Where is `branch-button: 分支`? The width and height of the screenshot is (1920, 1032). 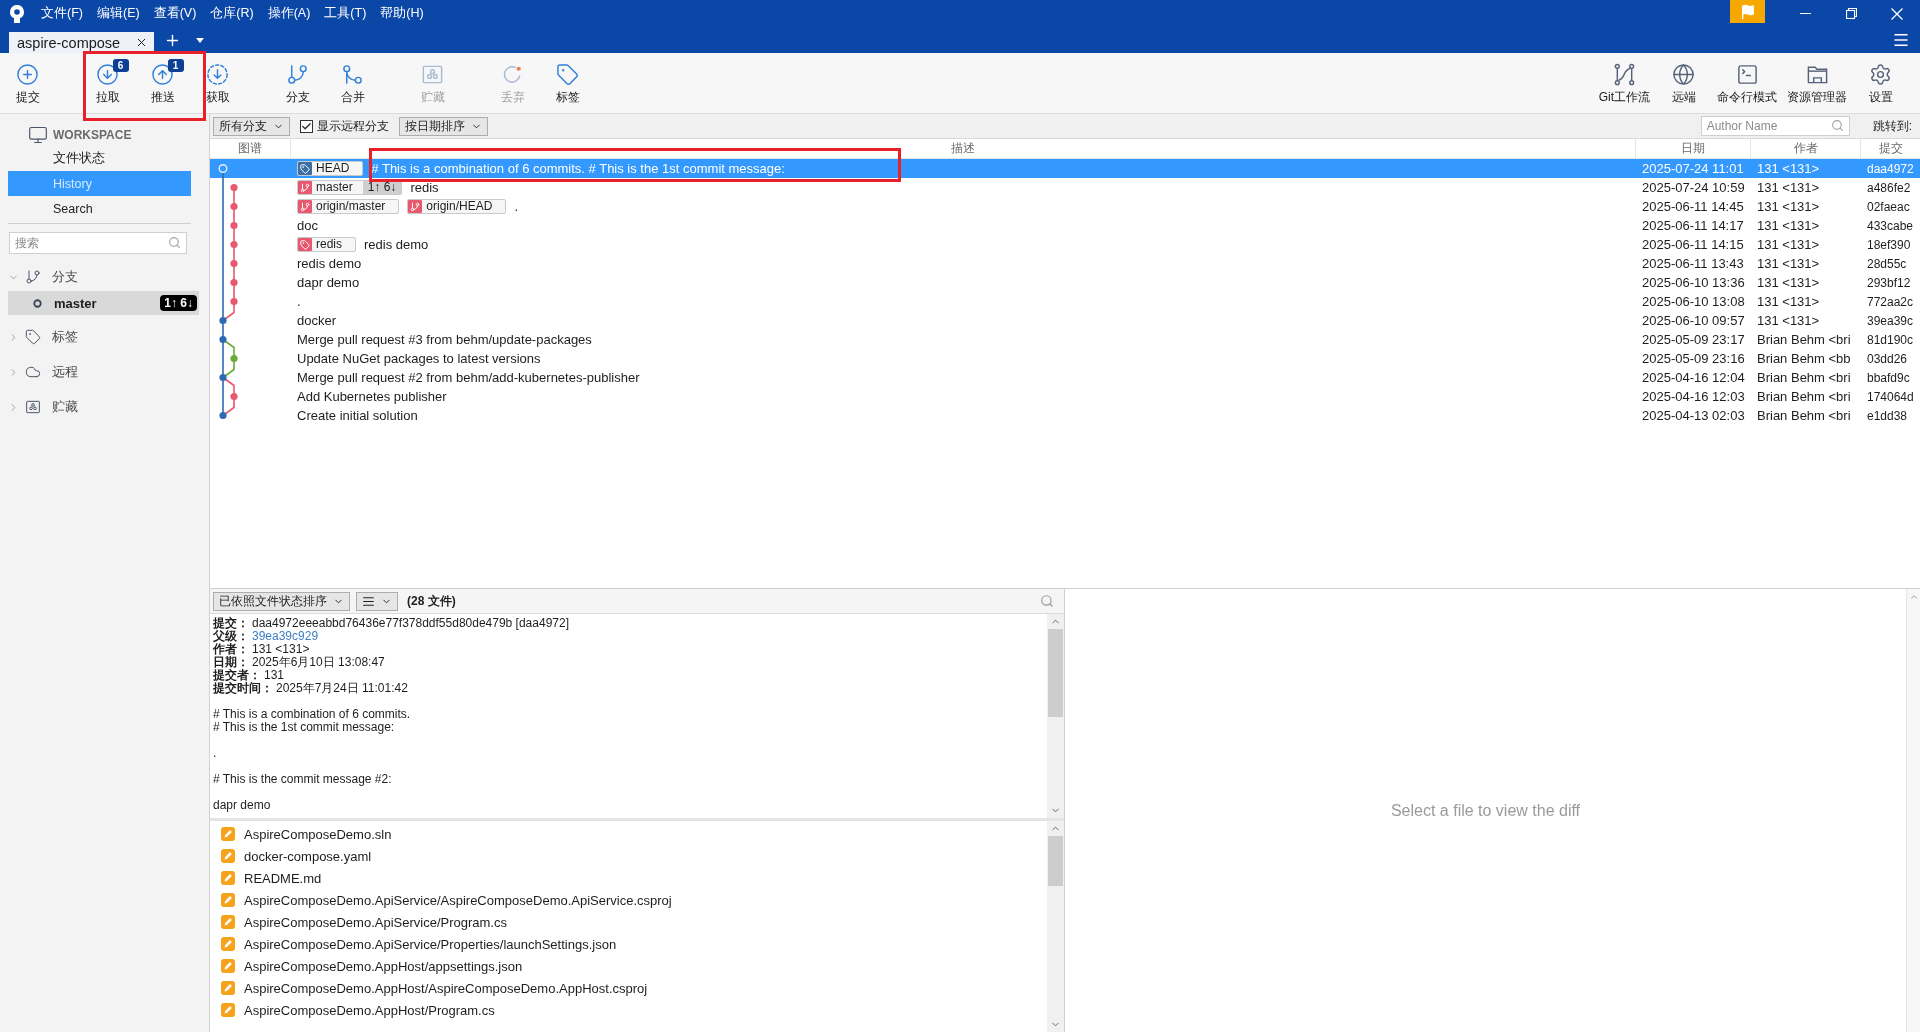
branch-button: 分支 is located at coordinates (297, 83).